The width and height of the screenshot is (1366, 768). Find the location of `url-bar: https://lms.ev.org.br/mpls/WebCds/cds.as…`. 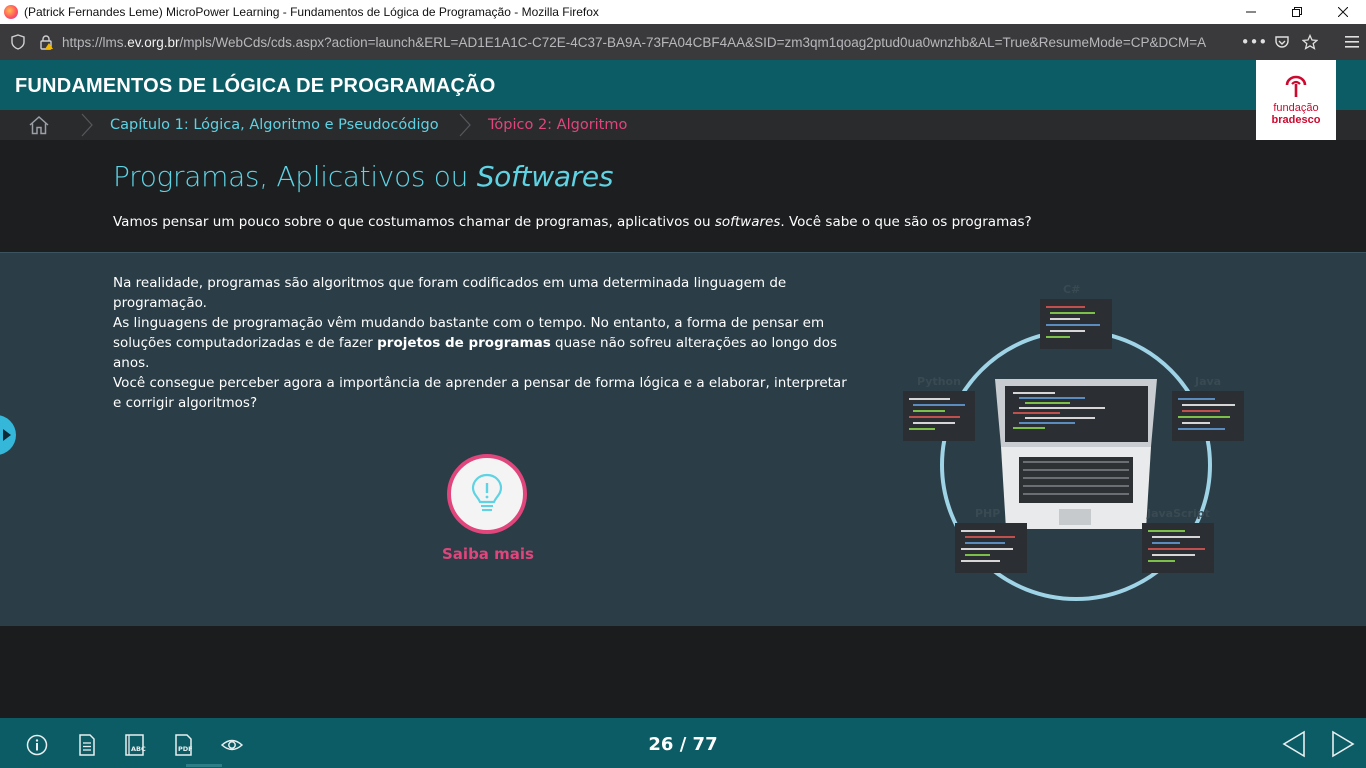

url-bar: https://lms.ev.org.br/mpls/WebCds/cds.as… is located at coordinates (647, 42).